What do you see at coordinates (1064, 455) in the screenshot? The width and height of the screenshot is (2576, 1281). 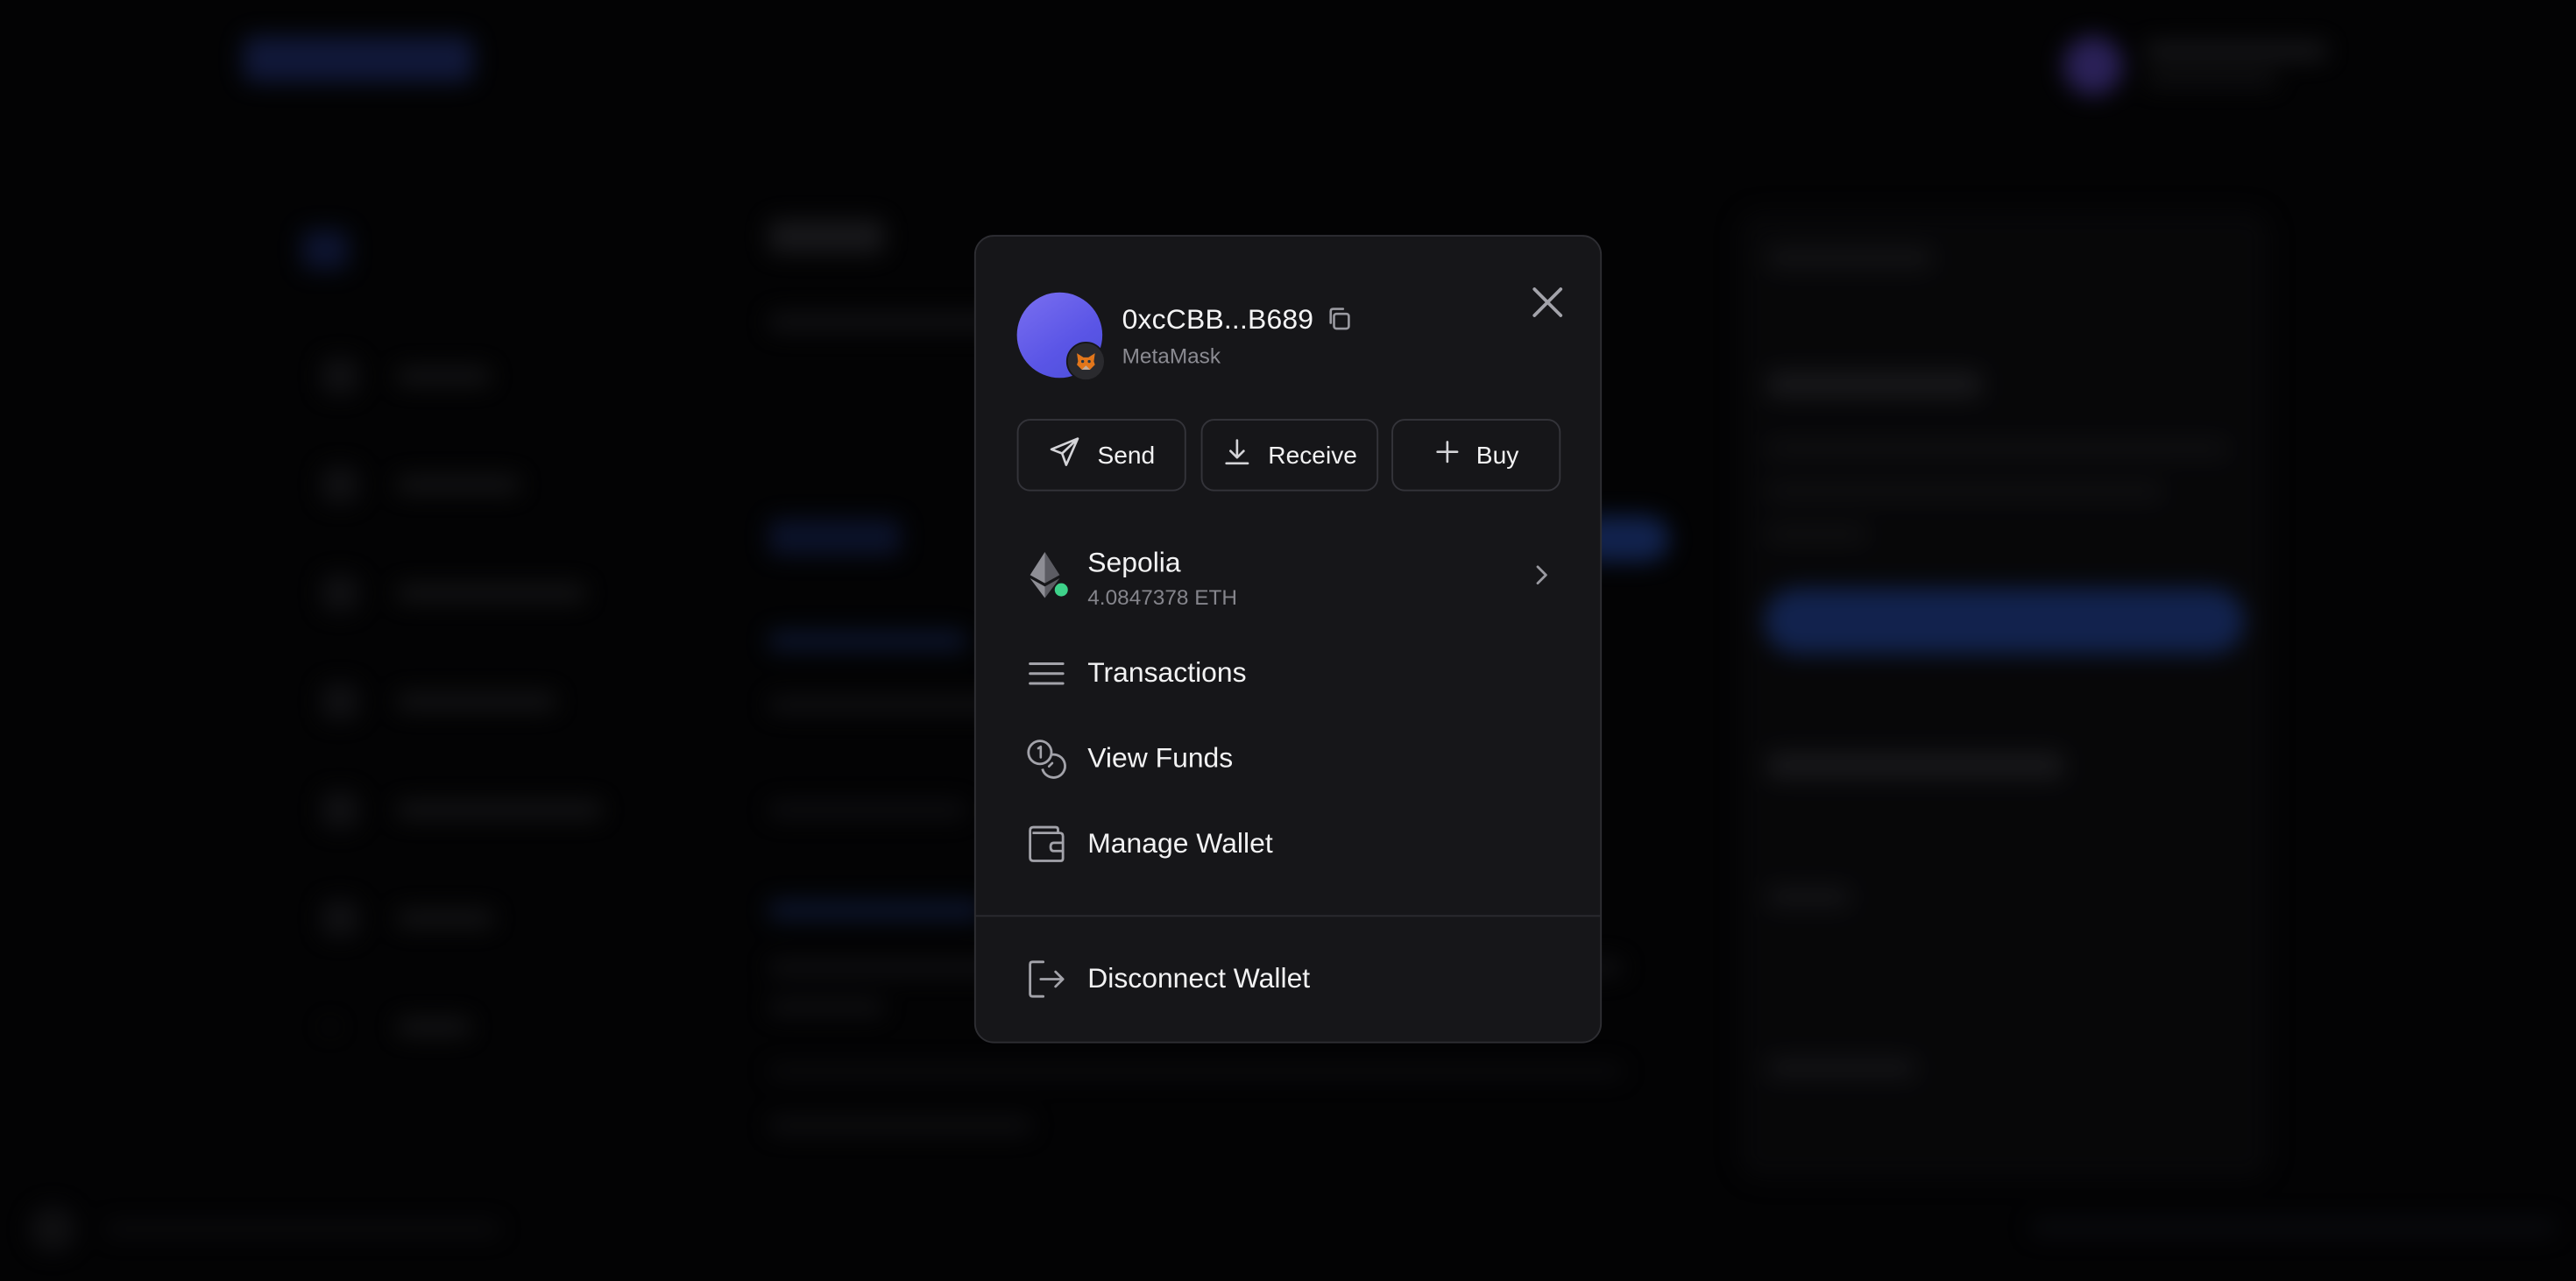 I see `send-icon` at bounding box center [1064, 455].